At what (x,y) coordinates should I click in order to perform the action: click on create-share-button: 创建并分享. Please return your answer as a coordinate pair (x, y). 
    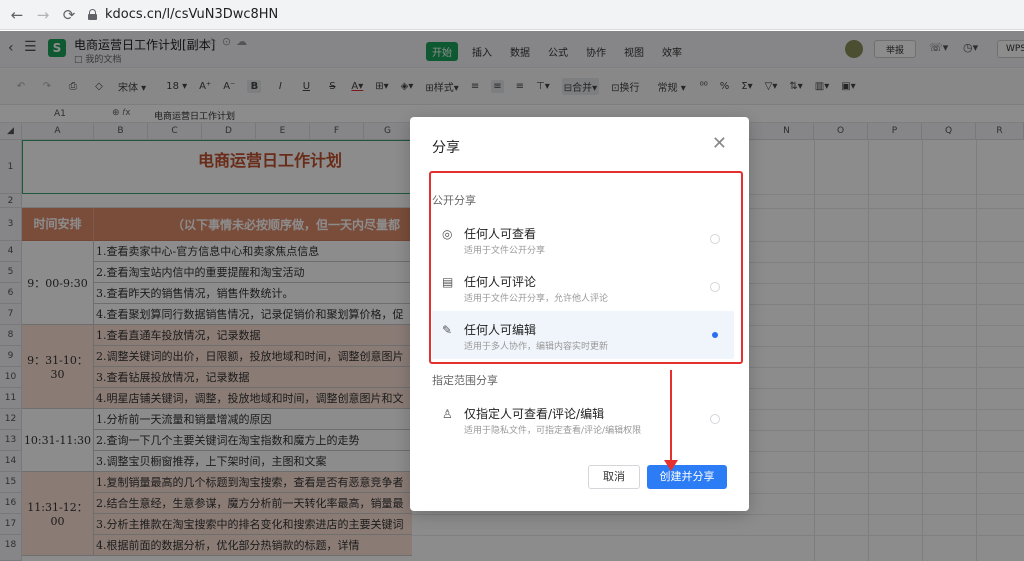
    Looking at the image, I should click on (687, 477).